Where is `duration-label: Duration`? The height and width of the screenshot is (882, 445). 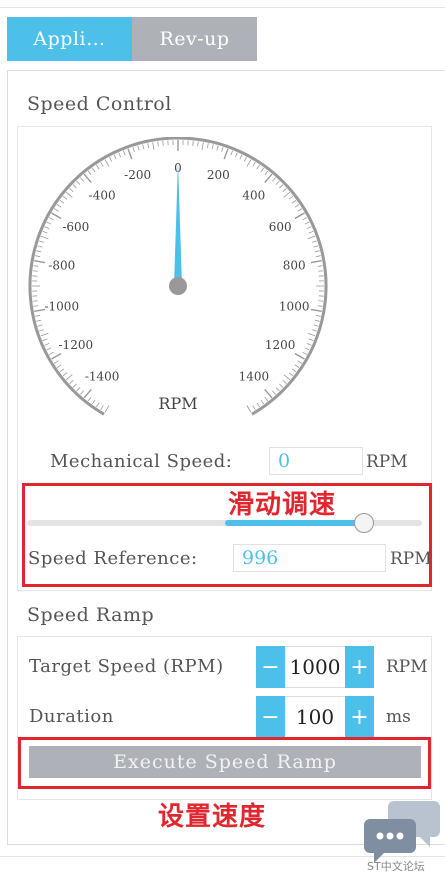 duration-label: Duration is located at coordinates (71, 716).